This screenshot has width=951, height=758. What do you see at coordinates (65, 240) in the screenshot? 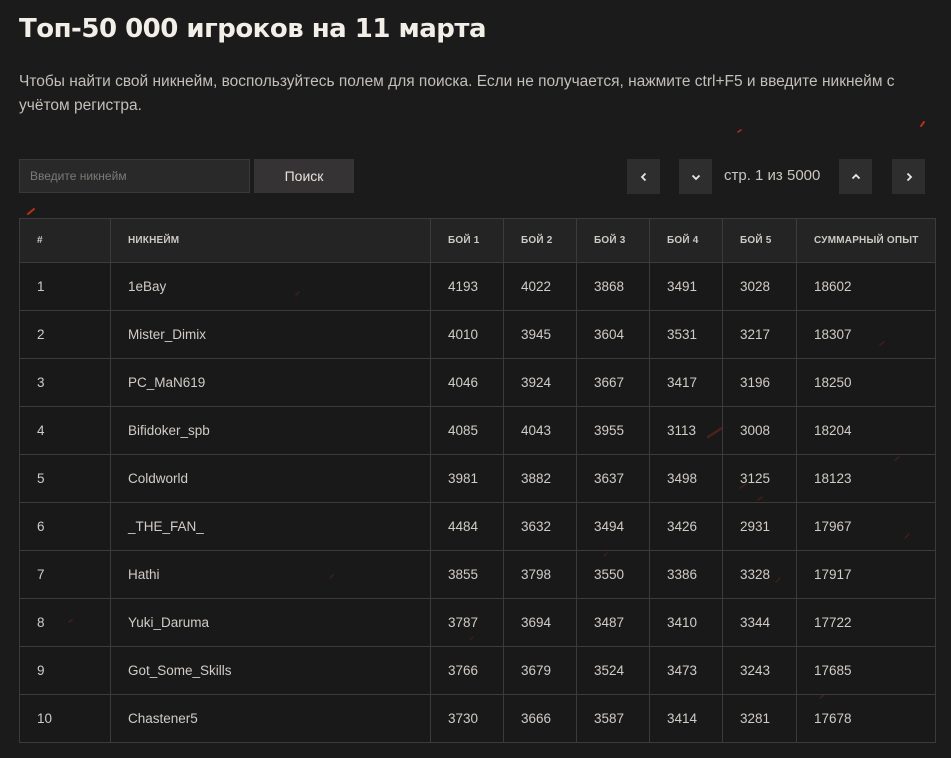
I see `col-header-rank: #` at bounding box center [65, 240].